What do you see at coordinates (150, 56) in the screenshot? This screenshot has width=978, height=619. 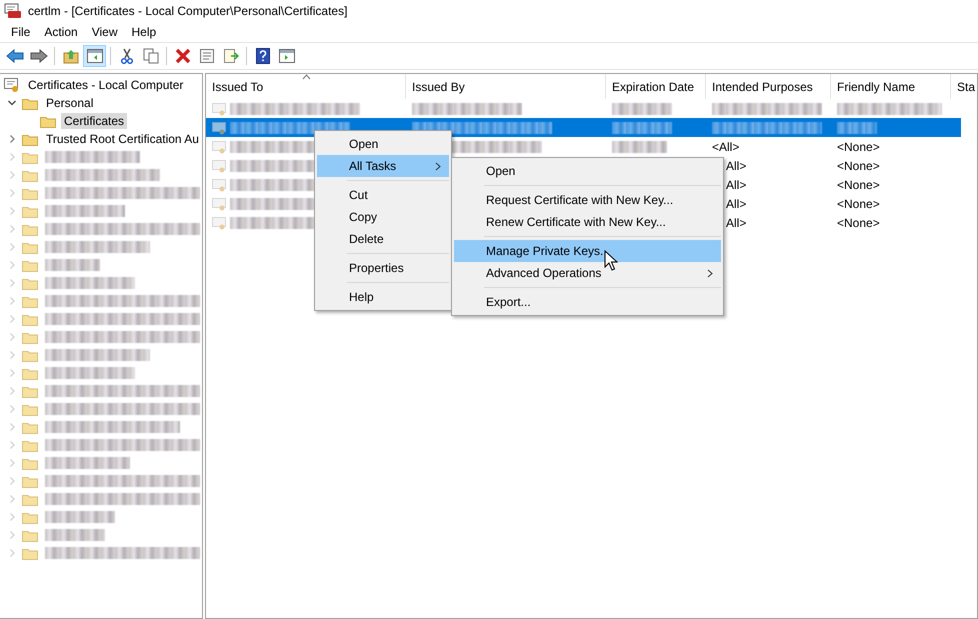 I see `copy-icon` at bounding box center [150, 56].